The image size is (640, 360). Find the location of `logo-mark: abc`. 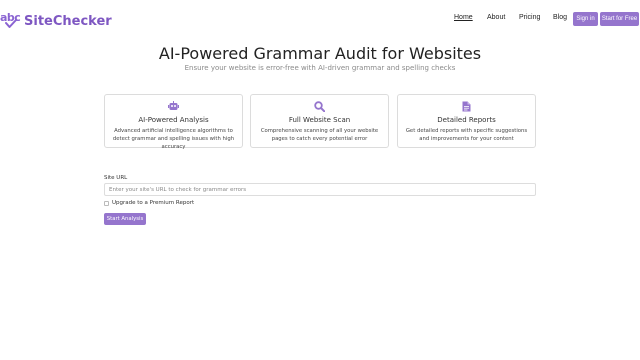

logo-mark: abc is located at coordinates (10, 21).